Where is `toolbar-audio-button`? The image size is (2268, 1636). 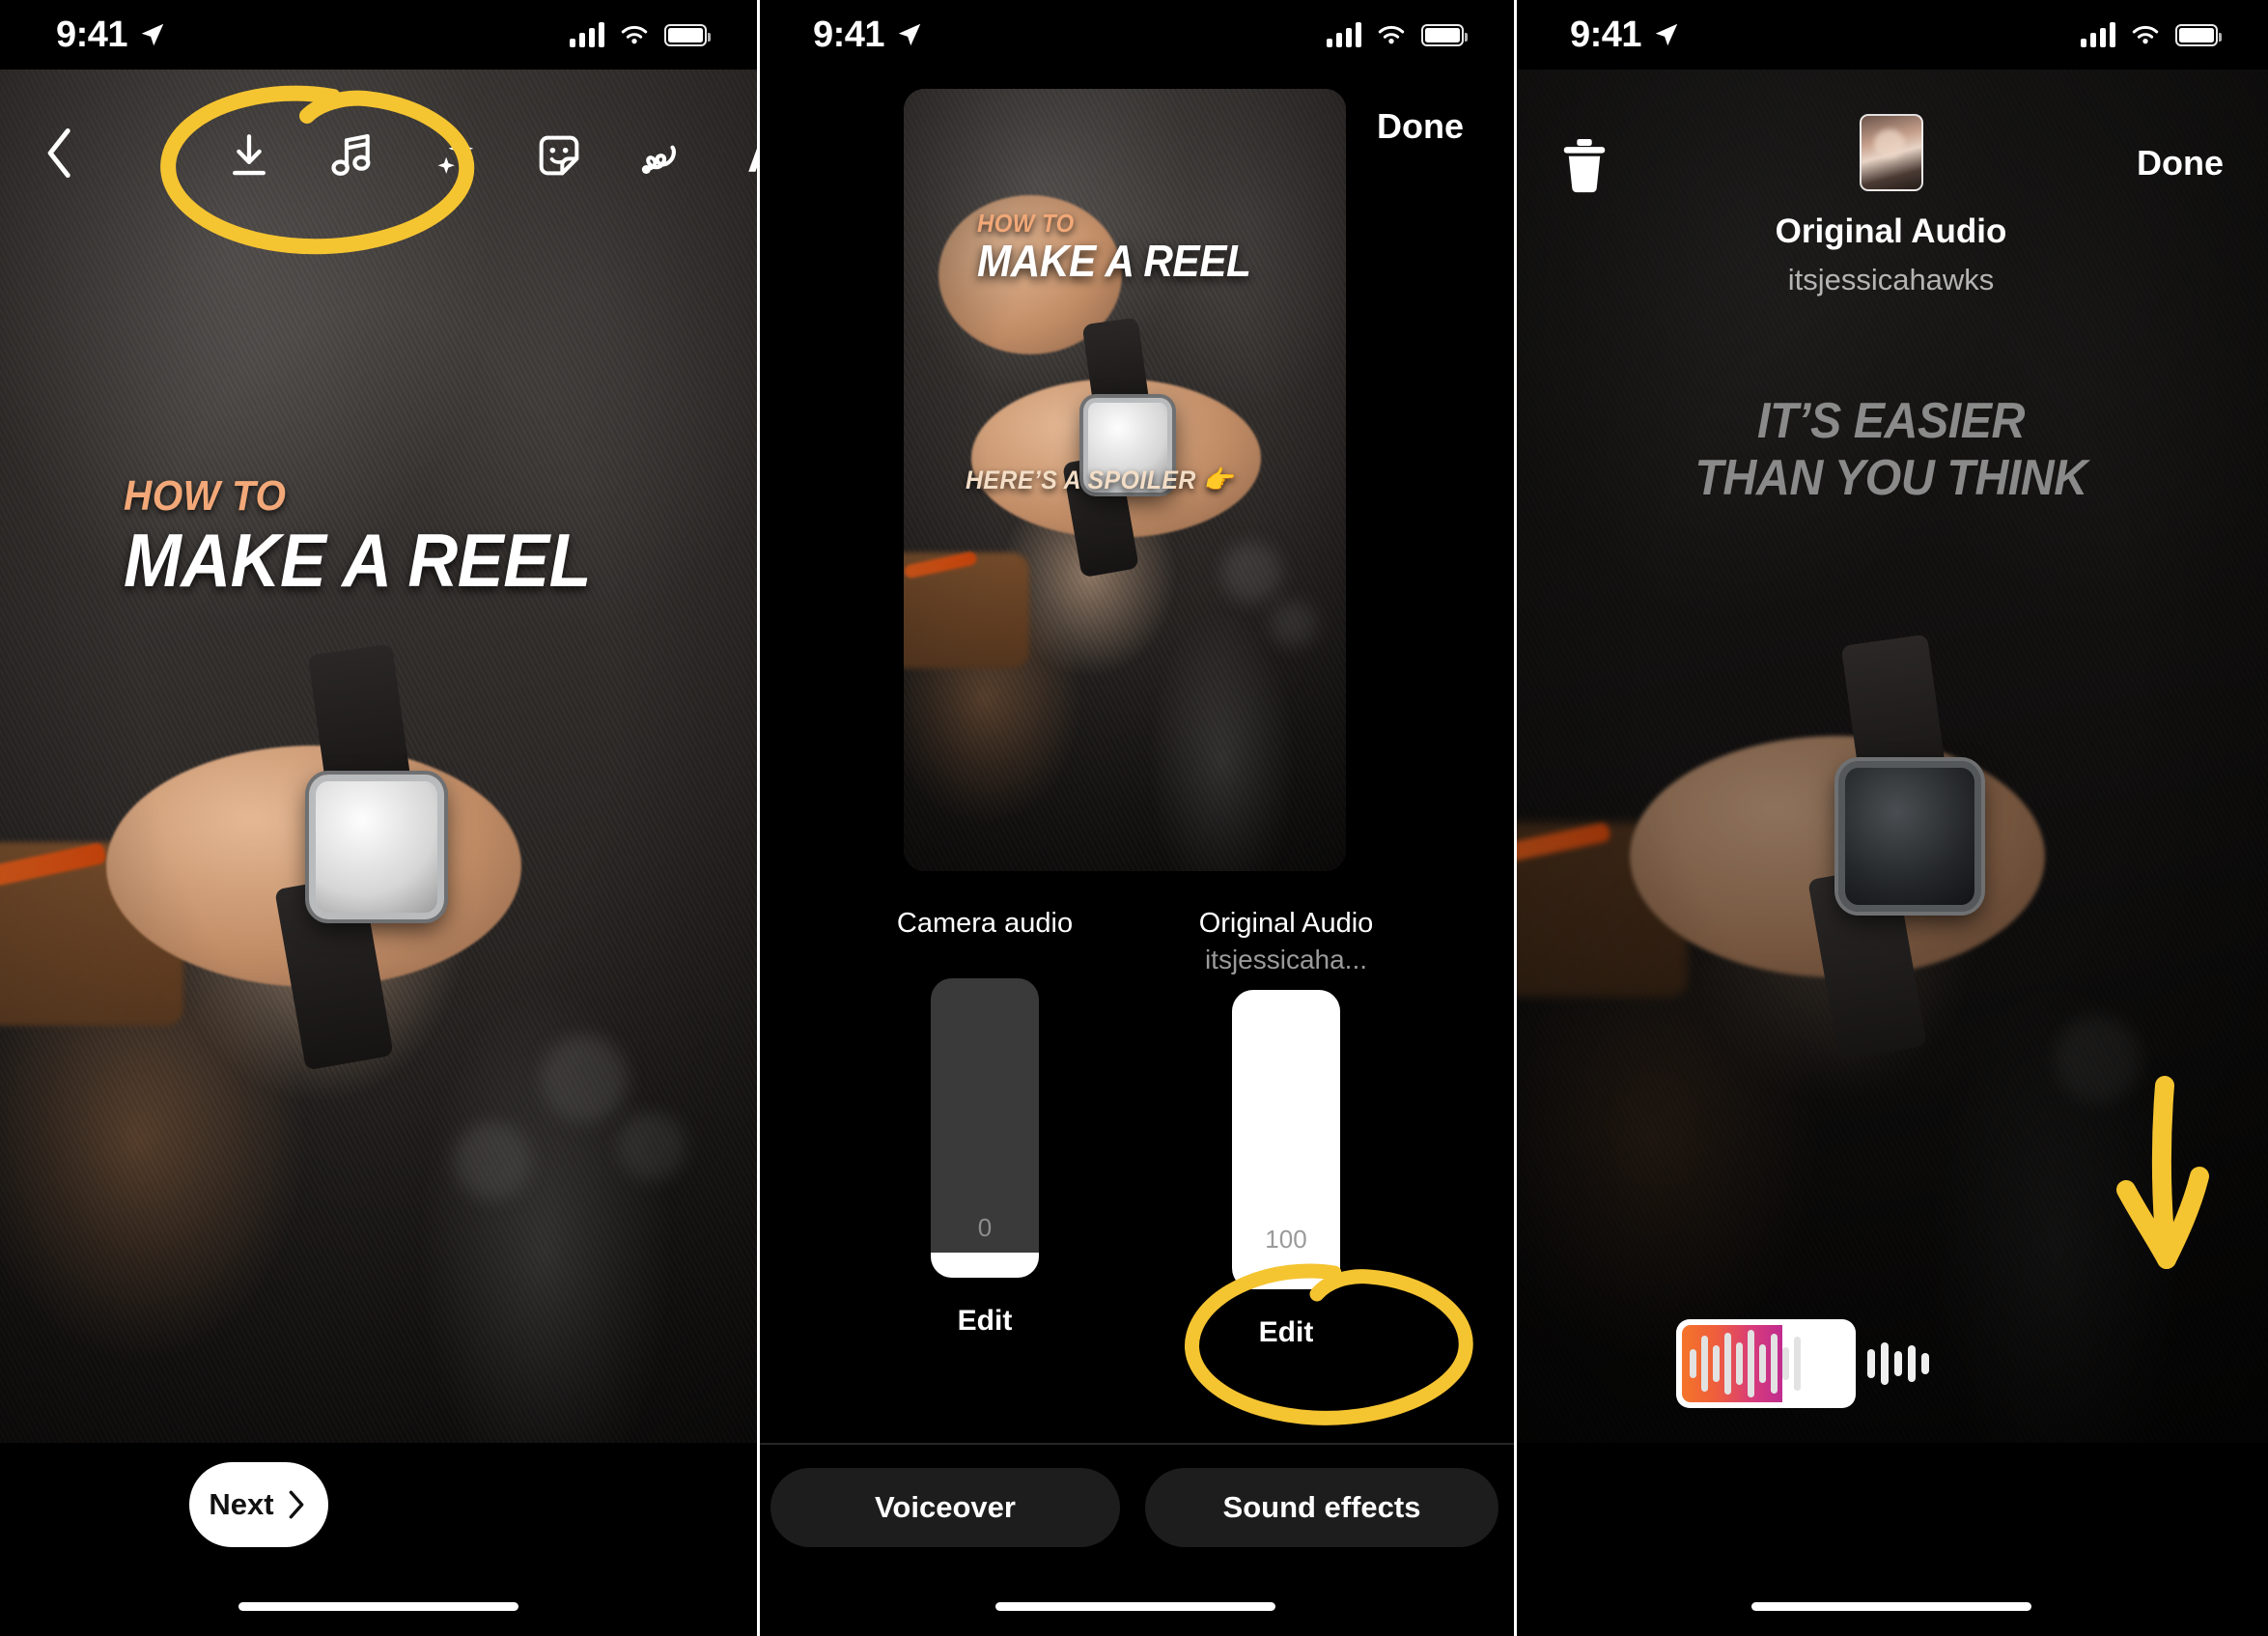
toolbar-audio-button is located at coordinates (352, 155).